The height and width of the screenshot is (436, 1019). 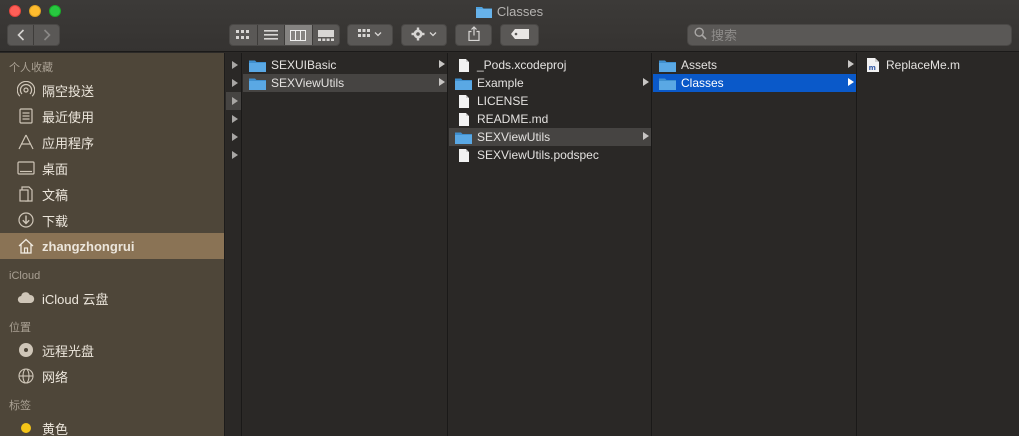 I want to click on tags-button, so click(x=519, y=35).